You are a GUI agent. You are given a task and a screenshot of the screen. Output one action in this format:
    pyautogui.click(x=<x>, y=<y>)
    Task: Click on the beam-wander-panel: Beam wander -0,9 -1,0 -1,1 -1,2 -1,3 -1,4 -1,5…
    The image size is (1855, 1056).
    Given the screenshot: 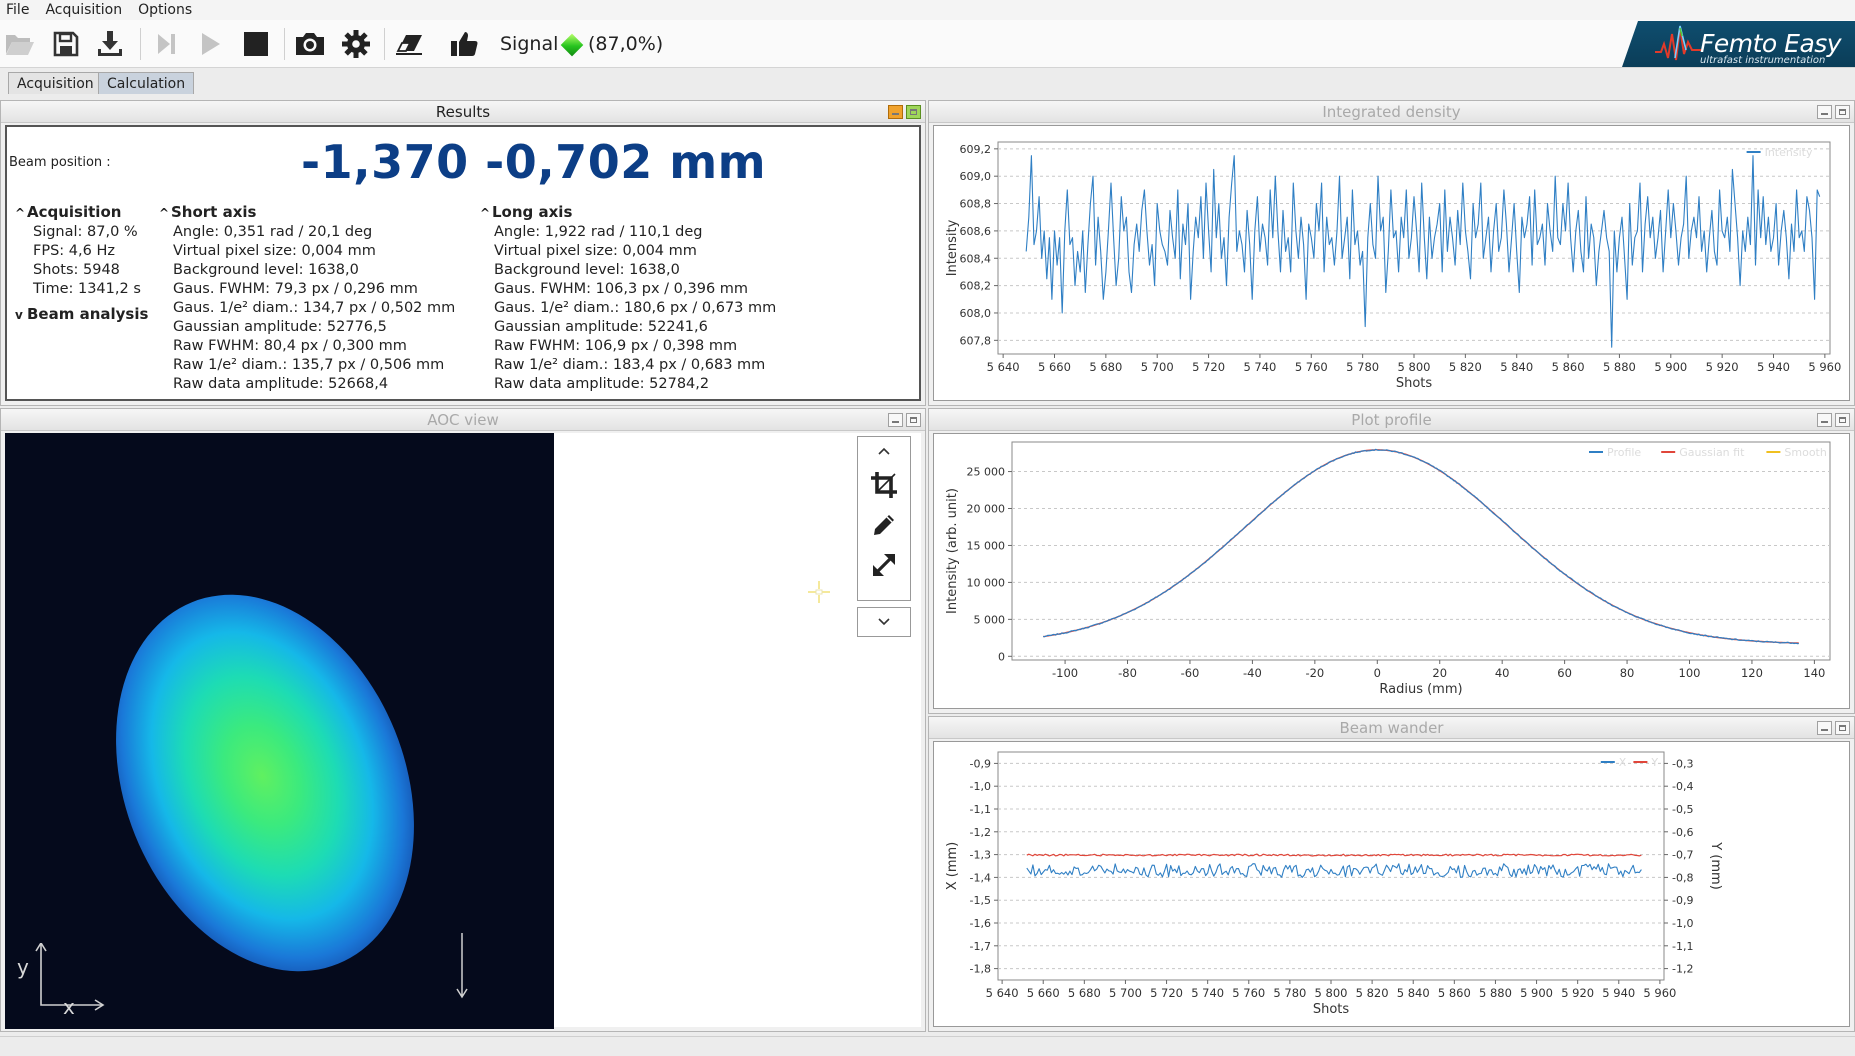 What is the action you would take?
    pyautogui.click(x=1391, y=874)
    